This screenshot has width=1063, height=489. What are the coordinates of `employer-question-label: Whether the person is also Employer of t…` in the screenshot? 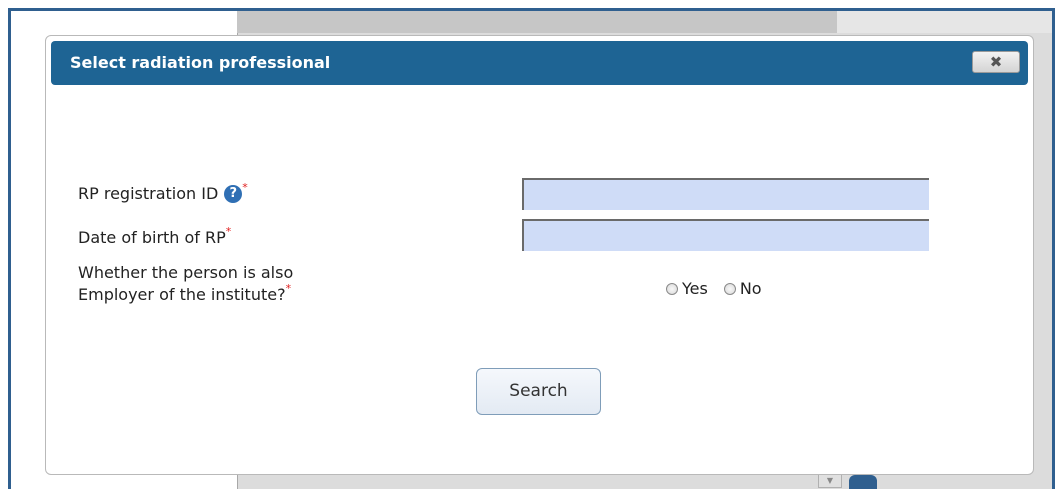 It's located at (185, 285).